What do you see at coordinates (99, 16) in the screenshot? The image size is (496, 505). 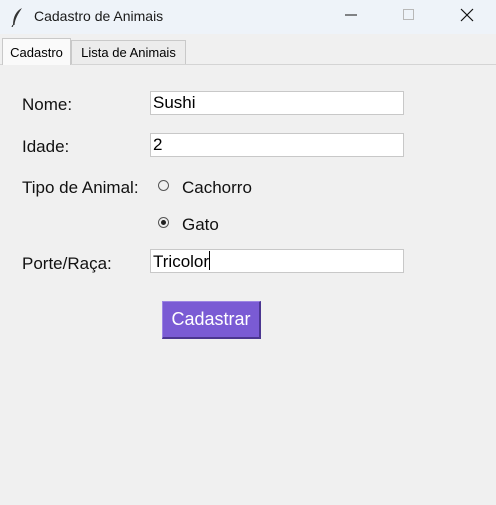 I see `window-title: Cadastro de Animais` at bounding box center [99, 16].